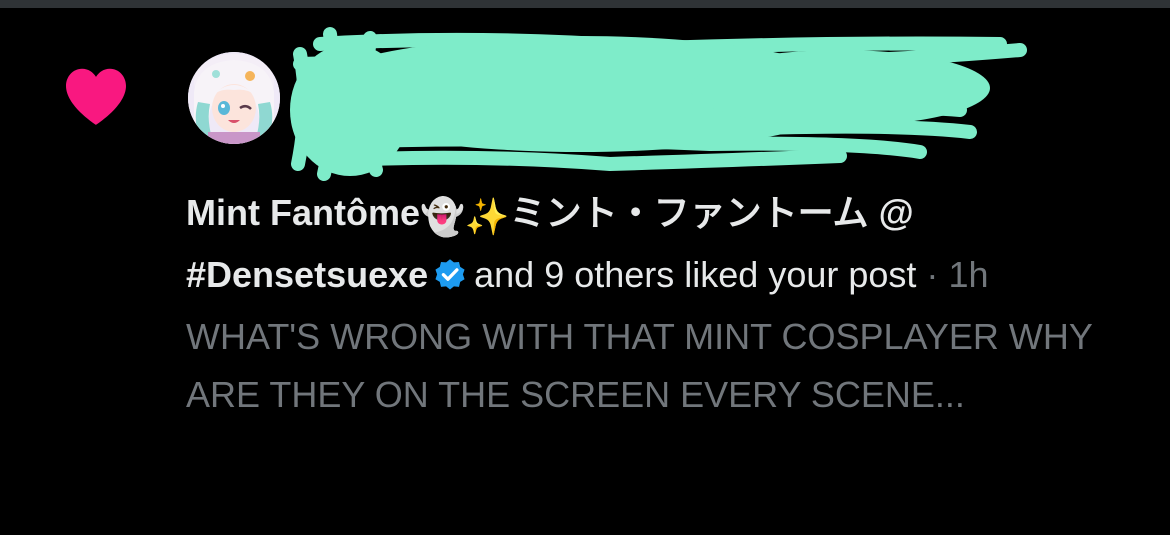 The image size is (1170, 535). Describe the element at coordinates (585, 4) in the screenshot. I see `divider` at that location.